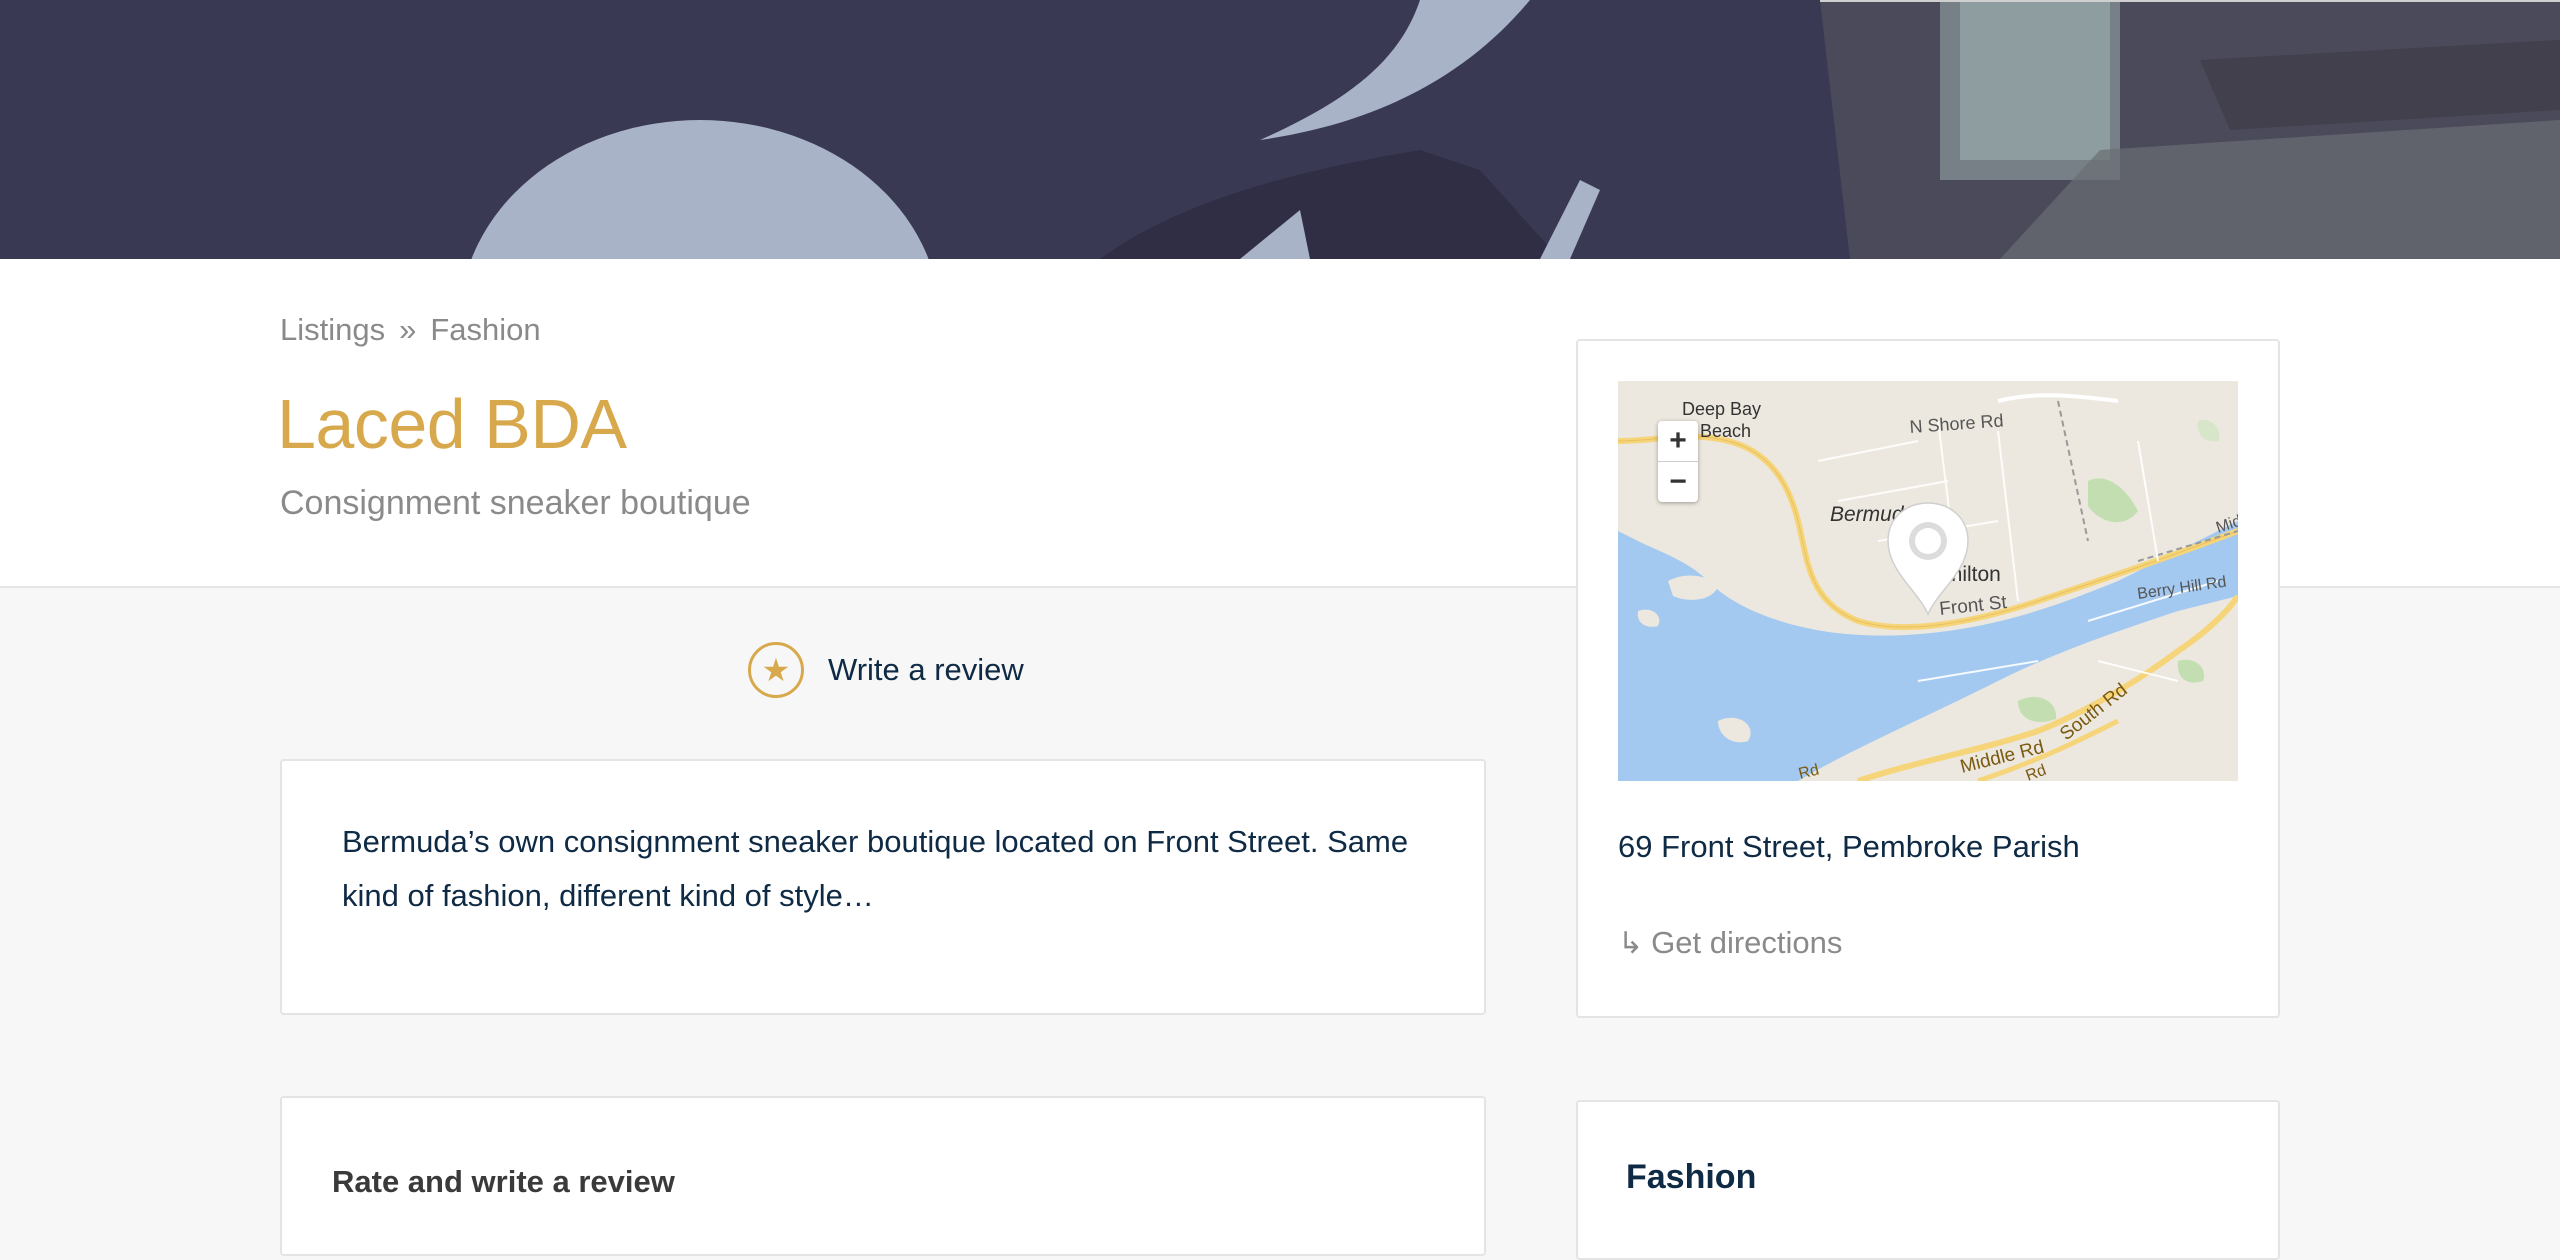  I want to click on review-card-title: Rate and write a review, so click(503, 1181).